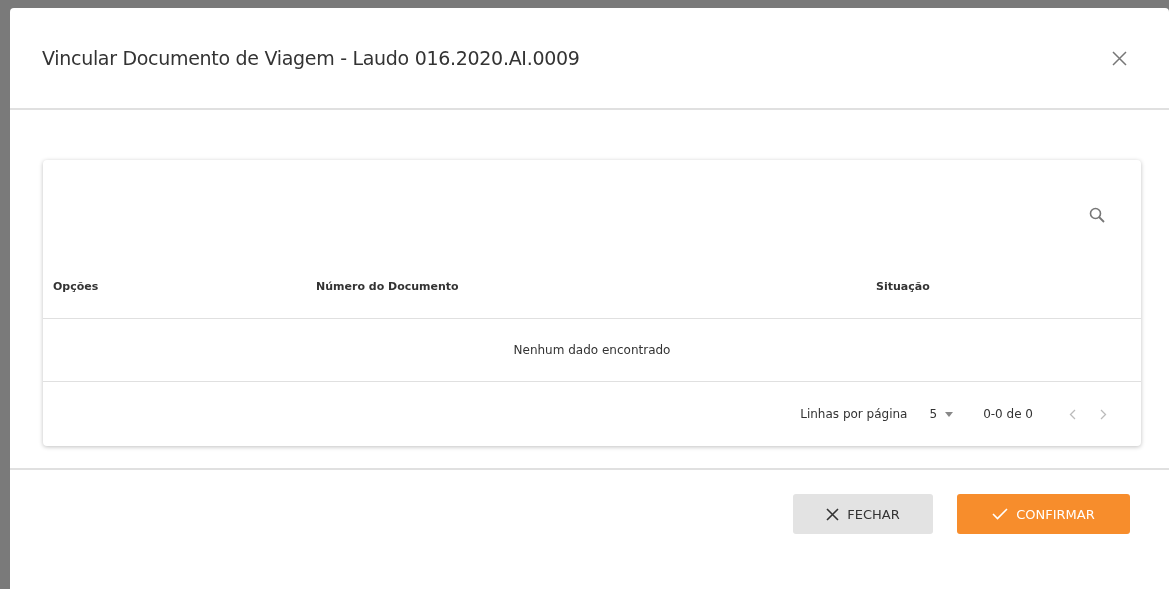  Describe the element at coordinates (903, 286) in the screenshot. I see `column-header: Situação` at that location.